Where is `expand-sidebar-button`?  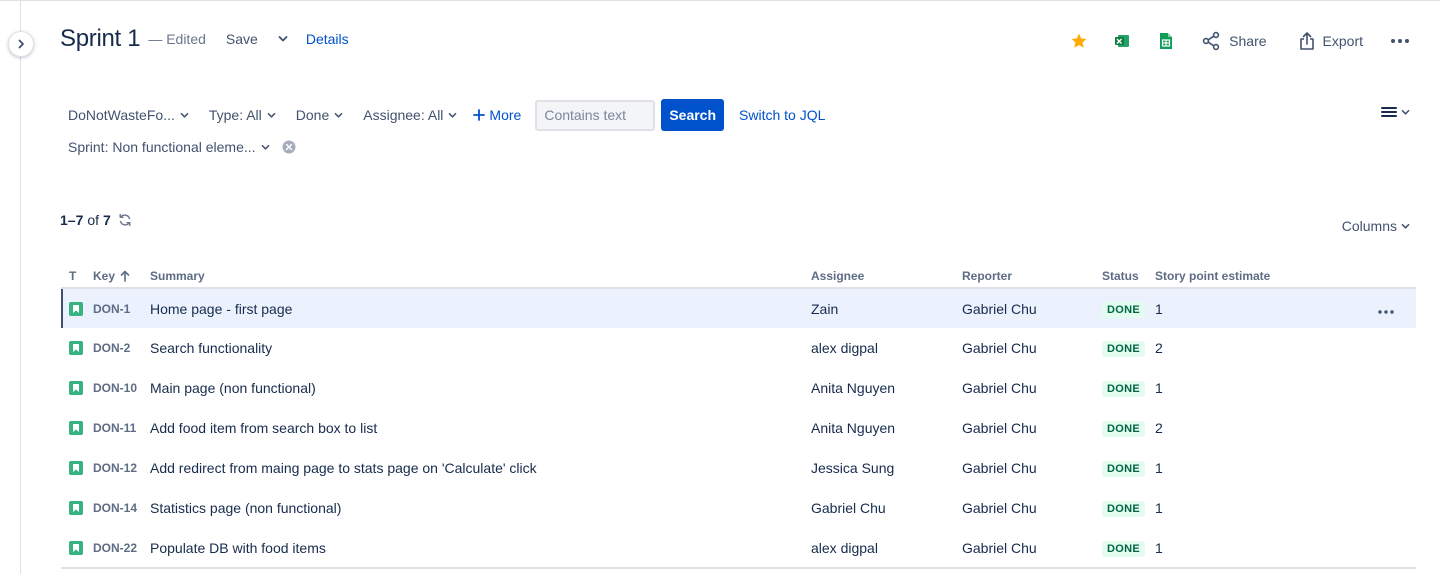
expand-sidebar-button is located at coordinates (21, 44).